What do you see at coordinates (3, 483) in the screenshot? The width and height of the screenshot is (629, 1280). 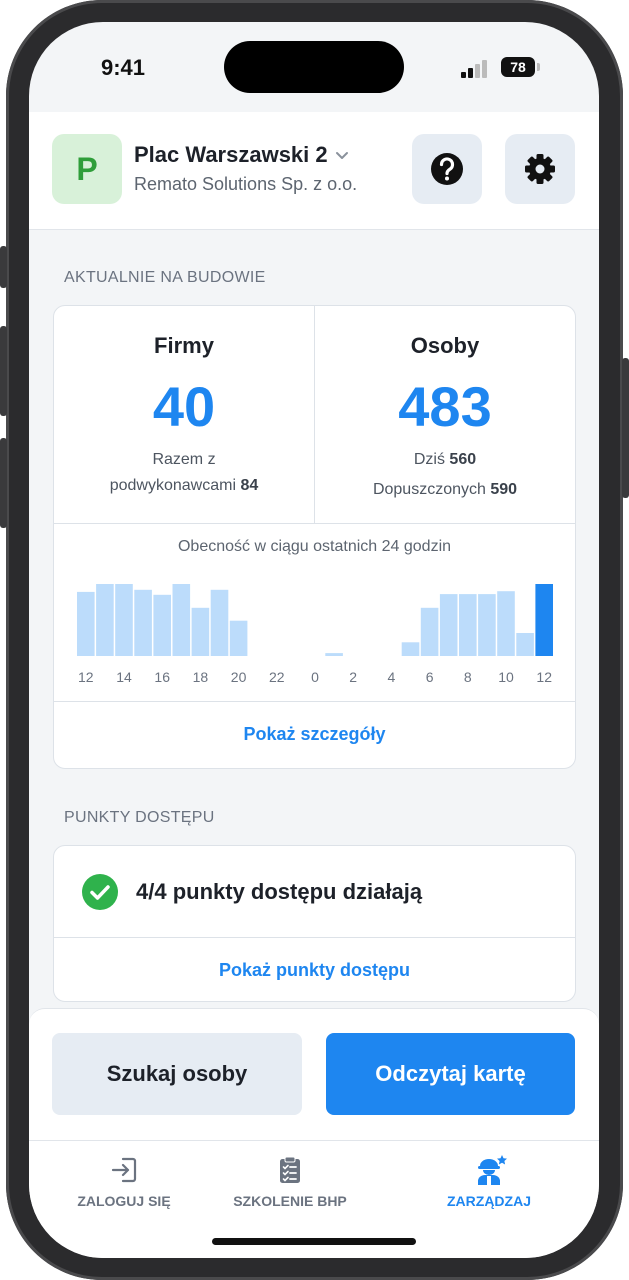 I see `volume-down-button` at bounding box center [3, 483].